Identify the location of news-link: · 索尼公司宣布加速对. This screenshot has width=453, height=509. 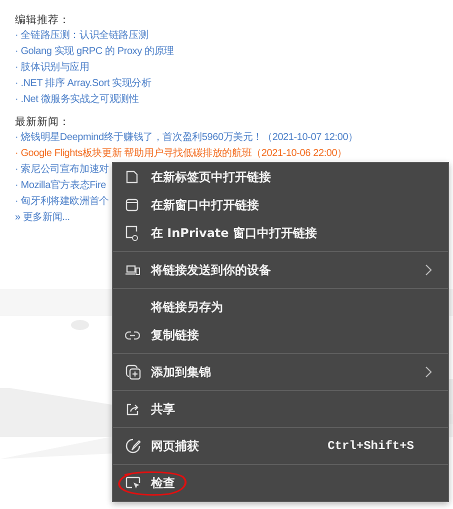
(62, 170).